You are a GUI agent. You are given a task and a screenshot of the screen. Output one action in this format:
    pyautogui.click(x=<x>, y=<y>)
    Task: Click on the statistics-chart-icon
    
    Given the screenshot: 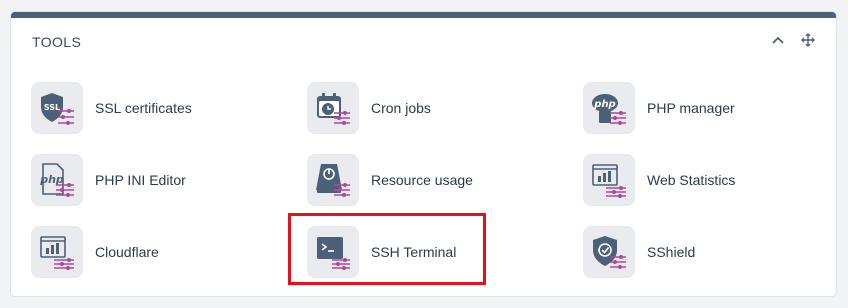 What is the action you would take?
    pyautogui.click(x=609, y=180)
    